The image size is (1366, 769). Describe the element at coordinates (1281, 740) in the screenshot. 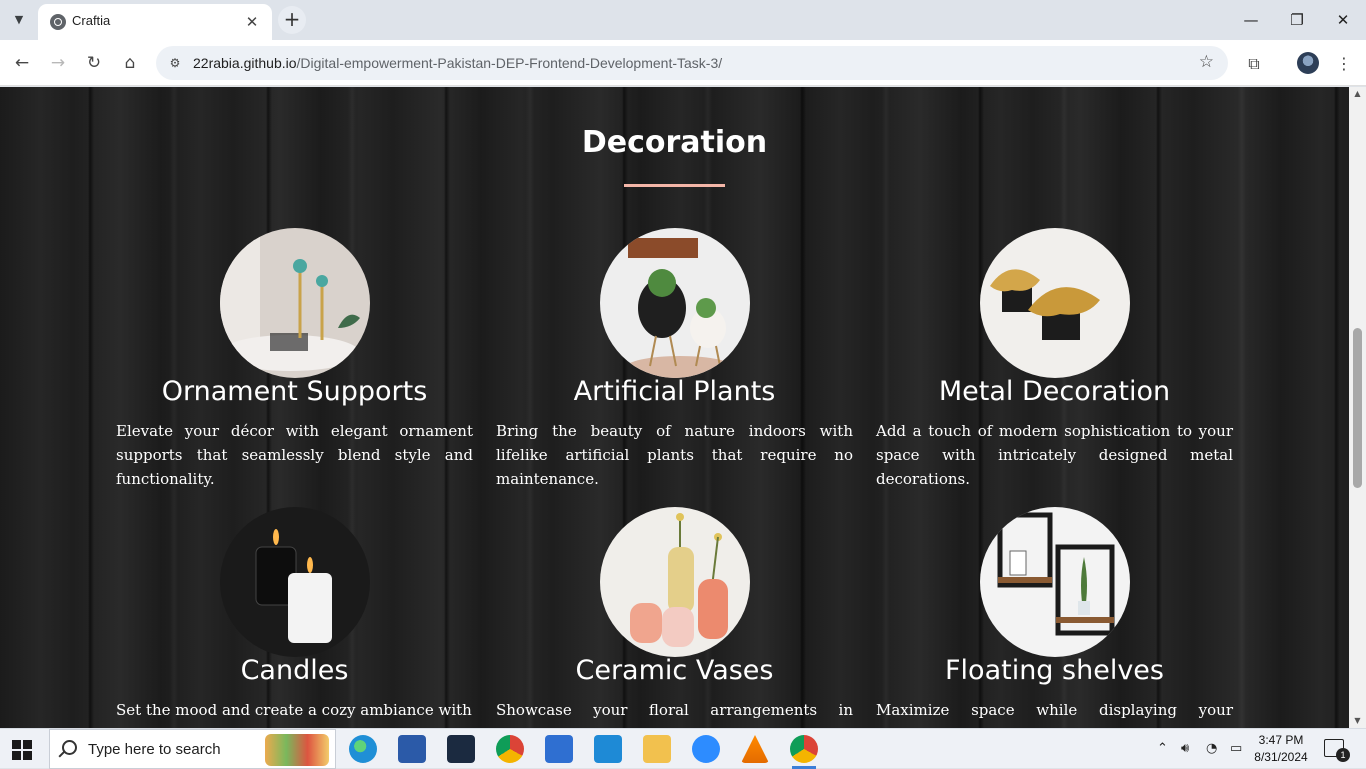

I see `clock-time: 3:47 PM` at that location.